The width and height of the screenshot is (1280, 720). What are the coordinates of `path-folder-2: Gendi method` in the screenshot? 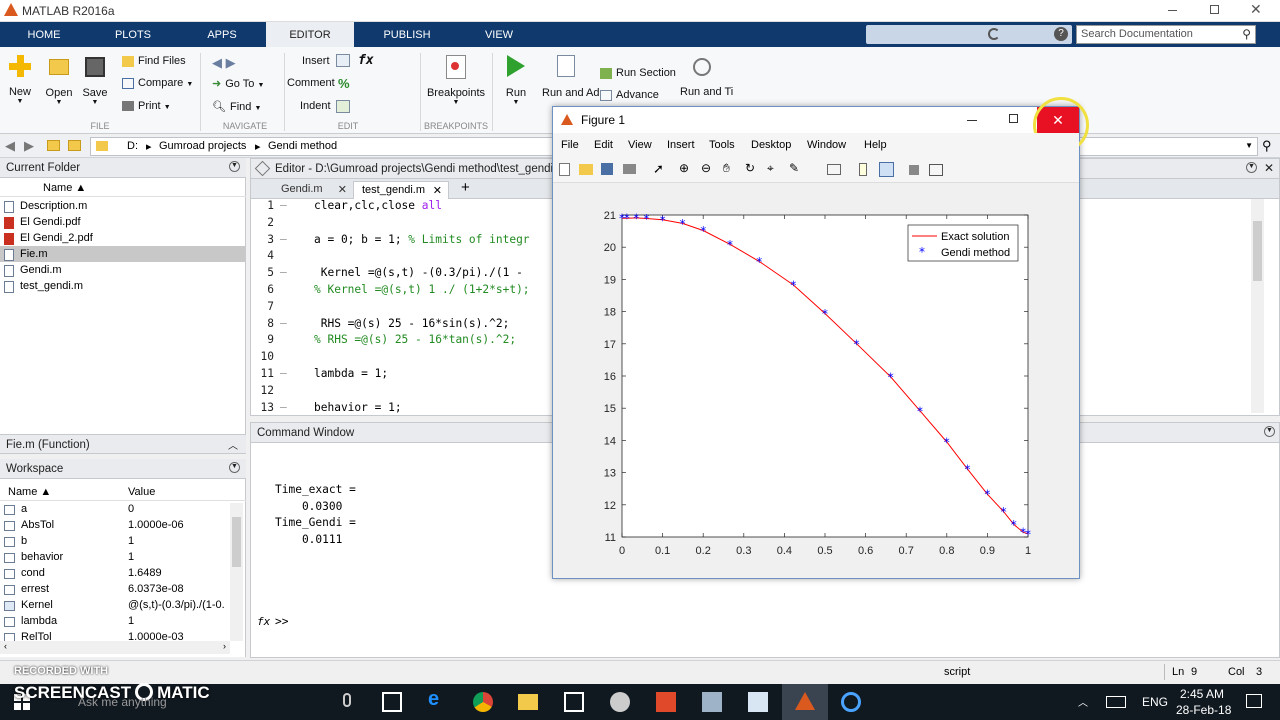 It's located at (302, 146).